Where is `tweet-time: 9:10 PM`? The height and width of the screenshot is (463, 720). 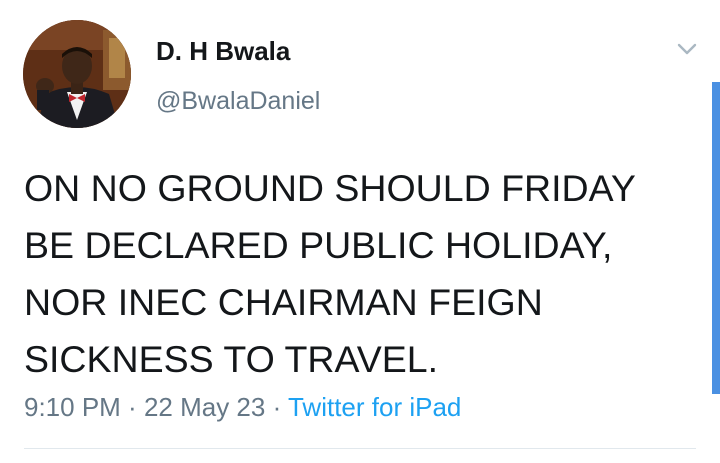 tweet-time: 9:10 PM is located at coordinates (72, 407).